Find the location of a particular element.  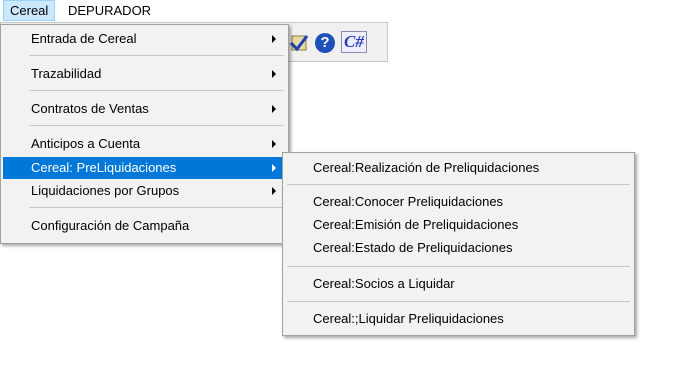

menu-item-label: Entrada de Cereal is located at coordinates (84, 38).